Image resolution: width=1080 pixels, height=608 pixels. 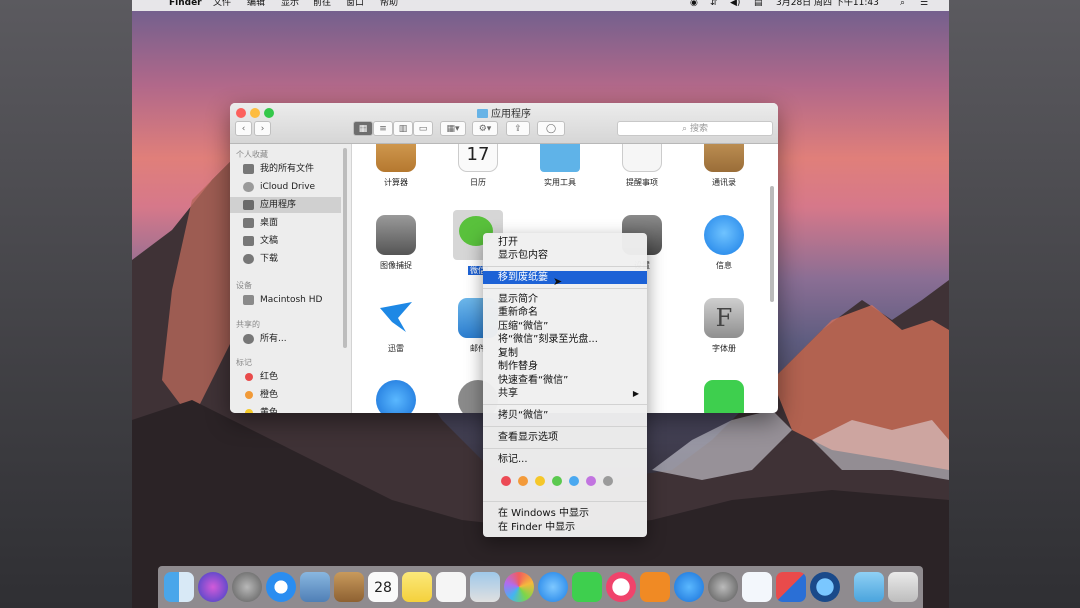 I want to click on menu-quick-look: 快速查看“微信”, so click(x=565, y=380).